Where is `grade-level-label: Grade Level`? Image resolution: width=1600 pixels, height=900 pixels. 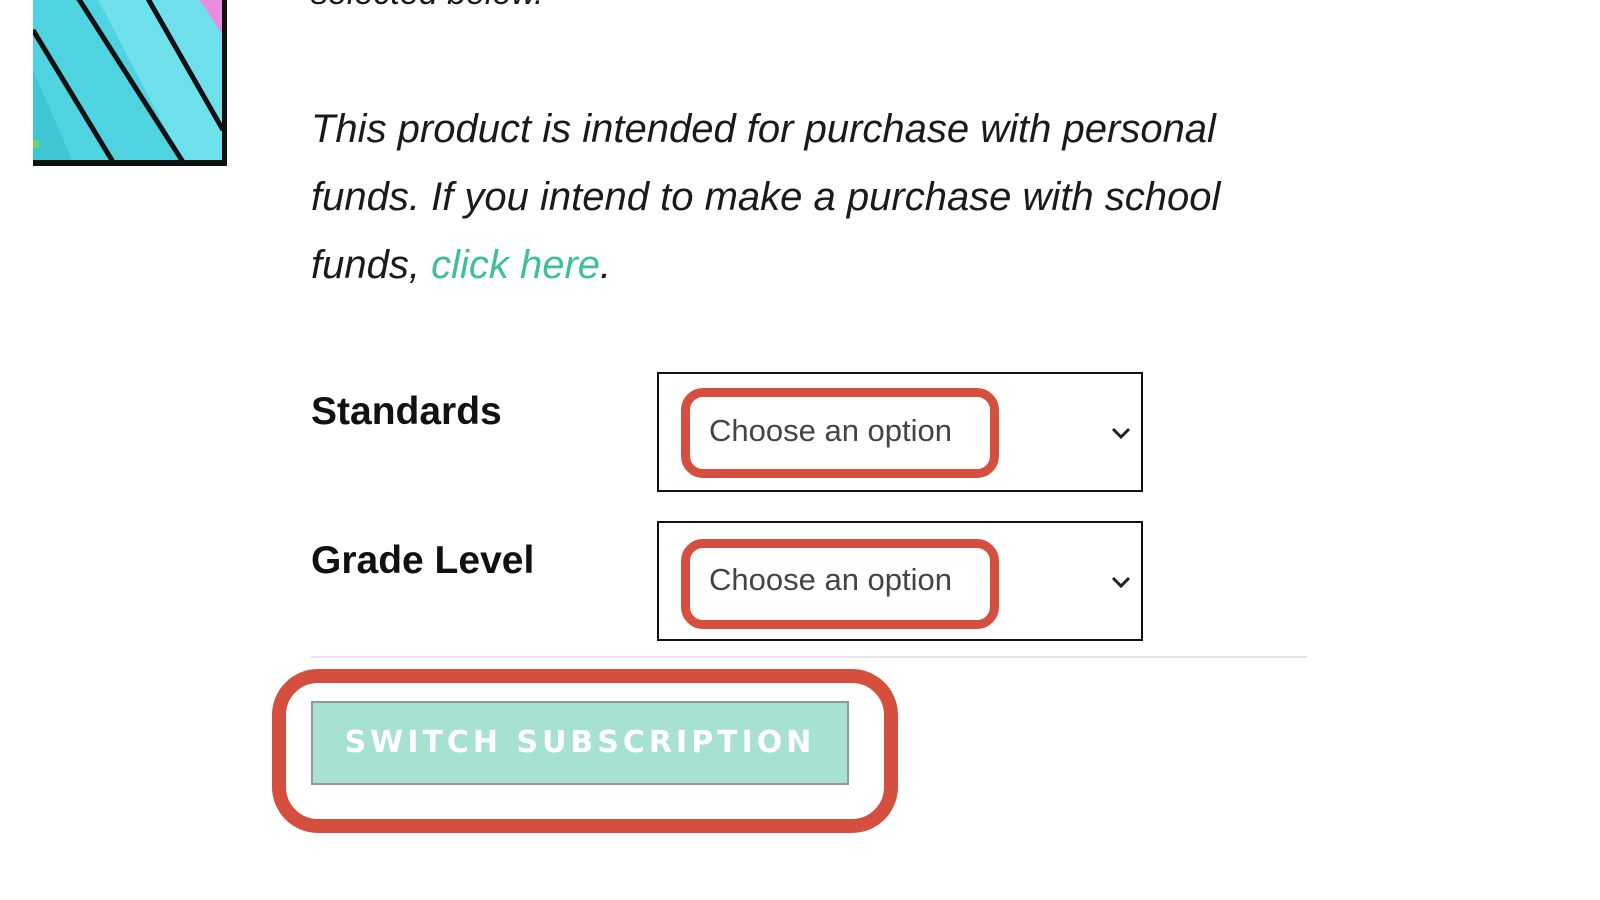
grade-level-label: Grade Level is located at coordinates (423, 560).